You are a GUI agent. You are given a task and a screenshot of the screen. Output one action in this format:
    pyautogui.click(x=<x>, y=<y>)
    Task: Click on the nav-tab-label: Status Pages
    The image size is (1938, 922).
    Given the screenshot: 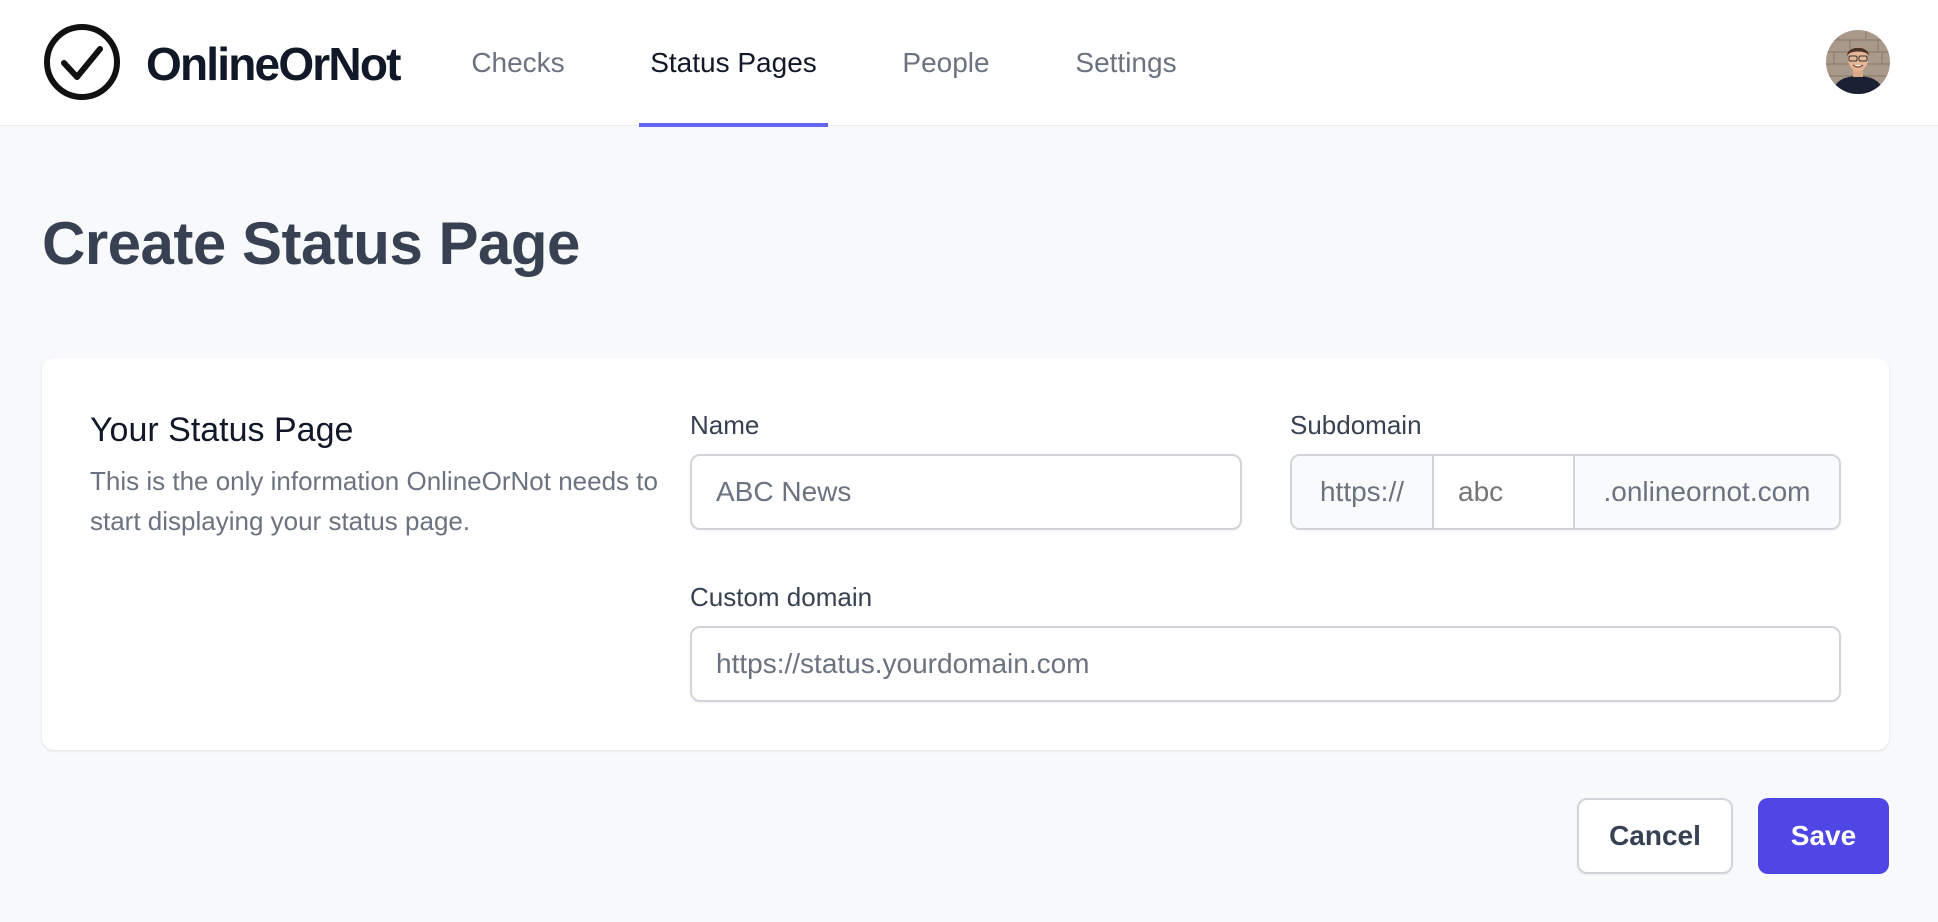 What is the action you would take?
    pyautogui.click(x=733, y=62)
    